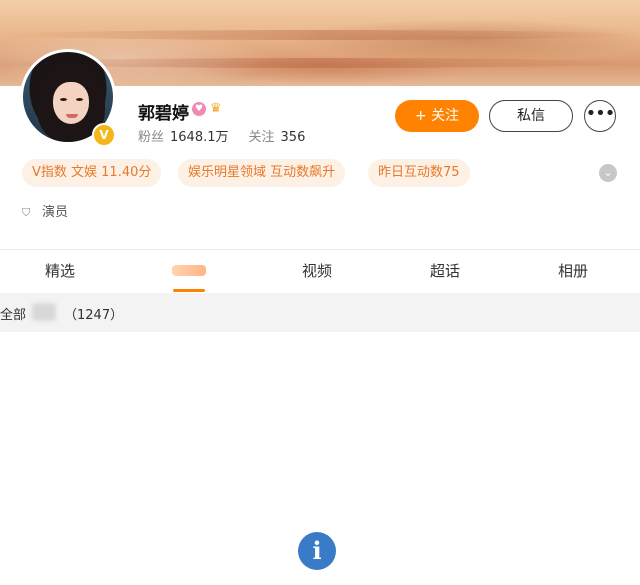  I want to click on profile-tabs: 精选 视频 超话 相册, so click(320, 271).